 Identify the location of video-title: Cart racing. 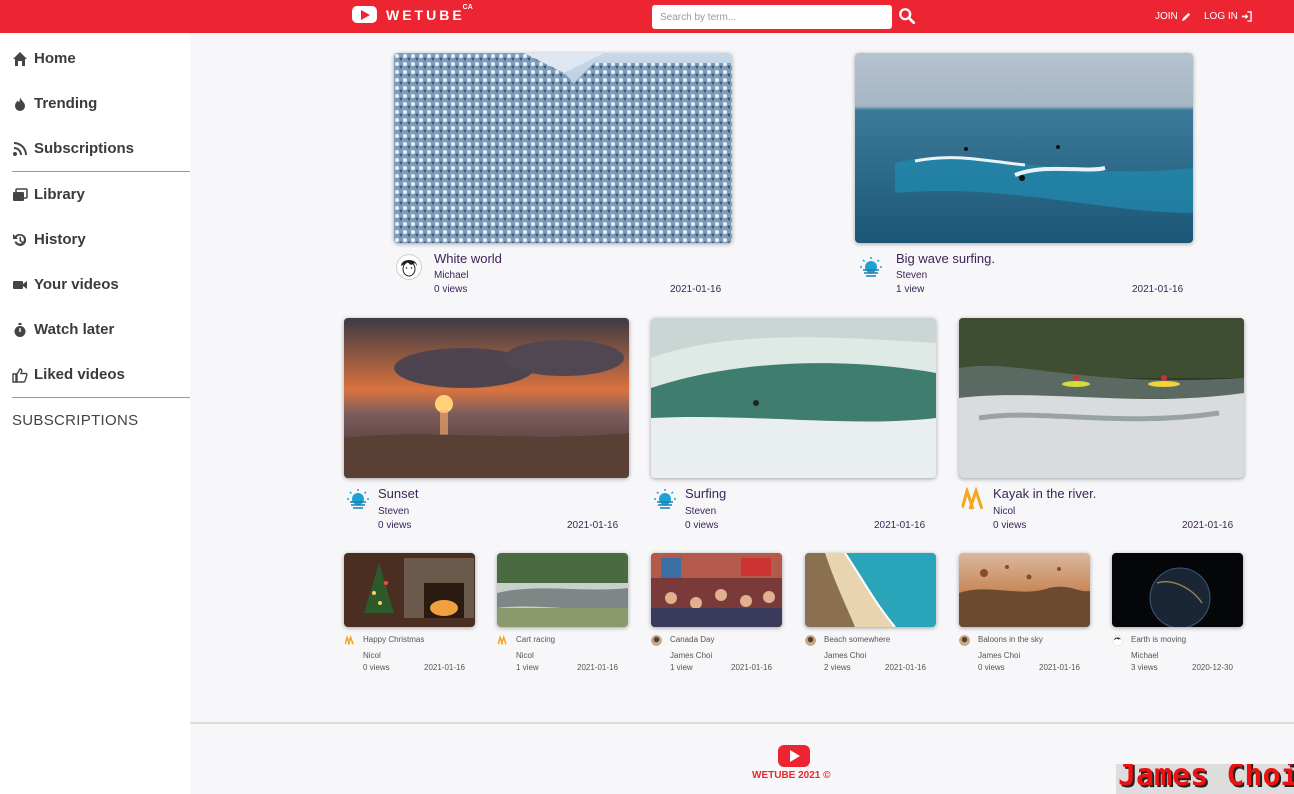
(535, 639).